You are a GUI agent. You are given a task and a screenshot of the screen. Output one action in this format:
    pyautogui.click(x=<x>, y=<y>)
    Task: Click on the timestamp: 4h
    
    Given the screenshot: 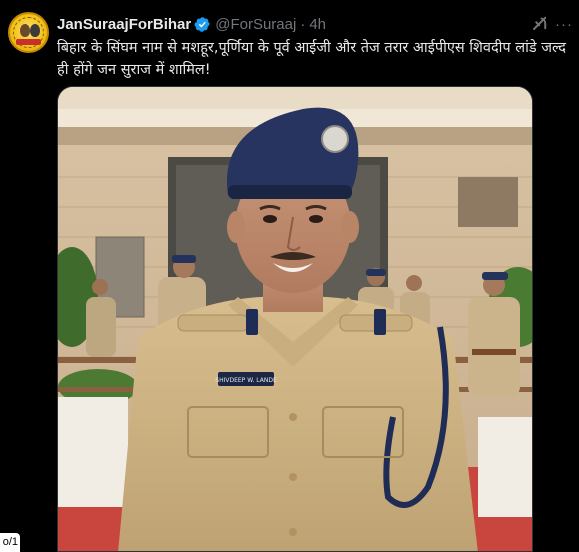 What is the action you would take?
    pyautogui.click(x=317, y=24)
    